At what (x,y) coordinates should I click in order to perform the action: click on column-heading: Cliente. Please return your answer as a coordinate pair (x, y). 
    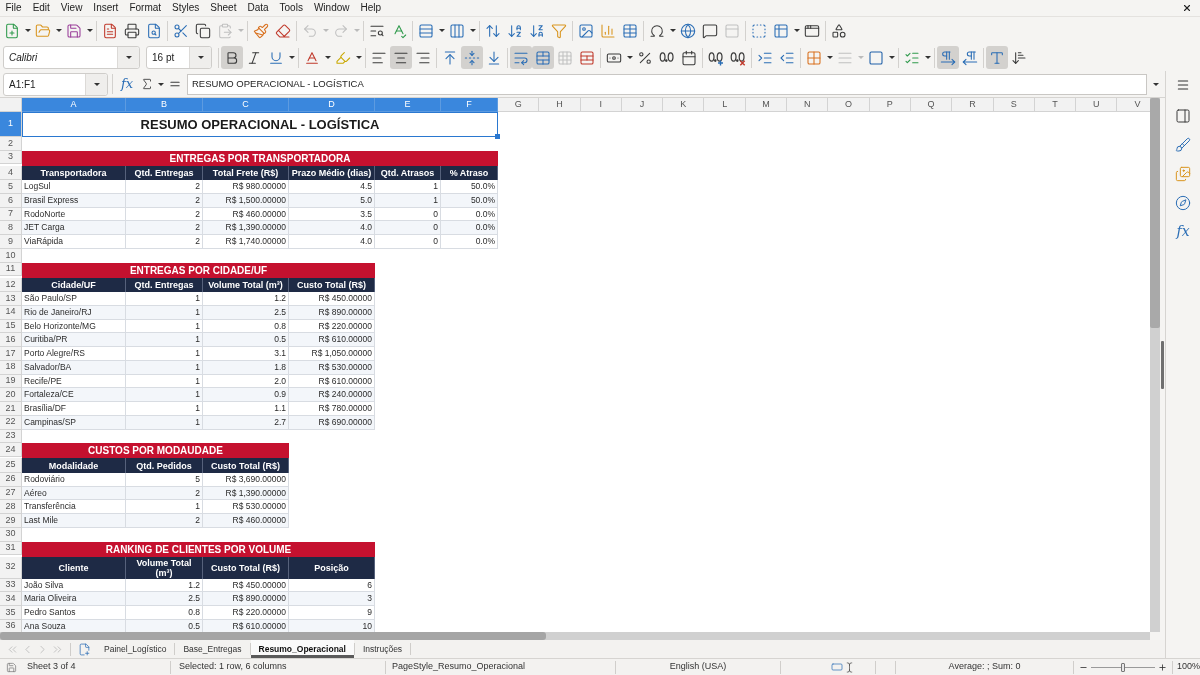
    Looking at the image, I should click on (74, 567).